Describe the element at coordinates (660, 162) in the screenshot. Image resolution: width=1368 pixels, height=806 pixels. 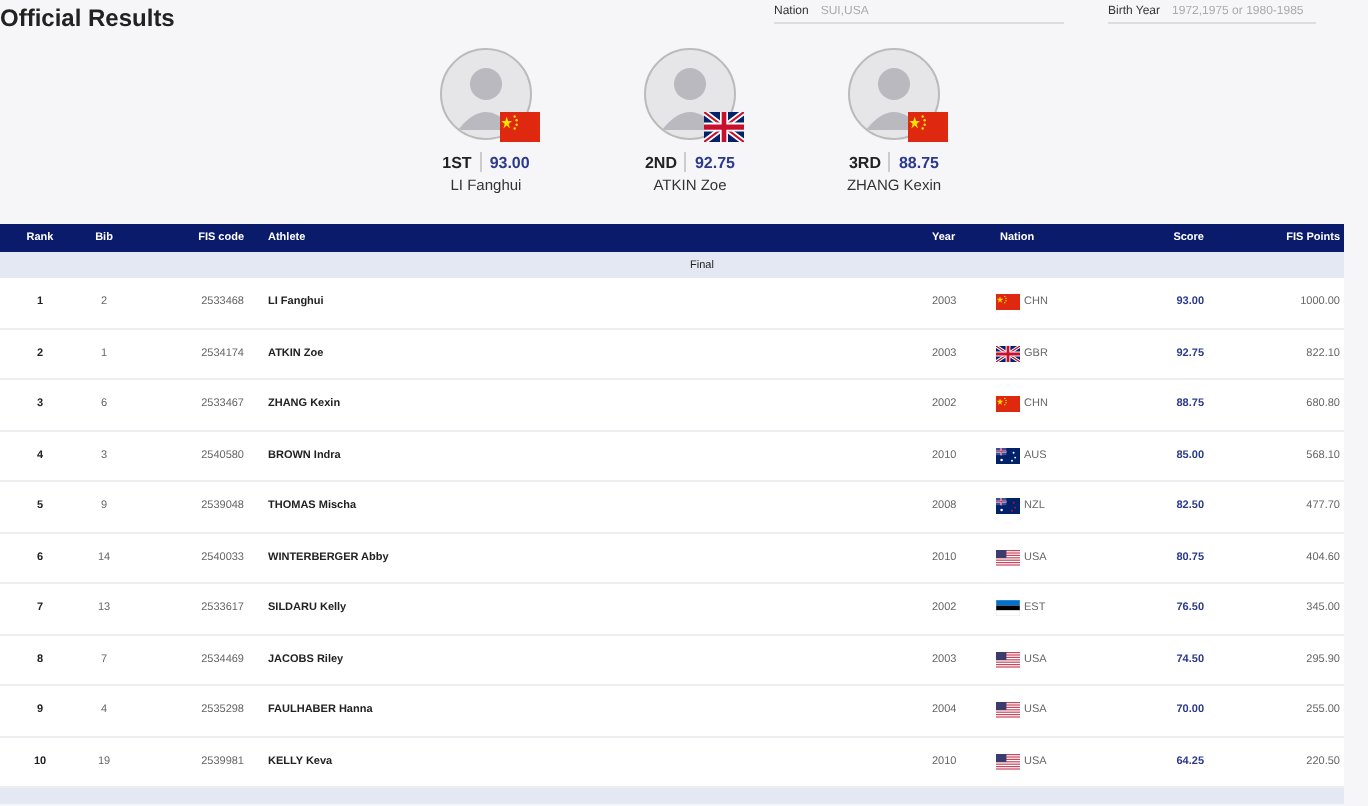
I see `podium-place: 2ND` at that location.